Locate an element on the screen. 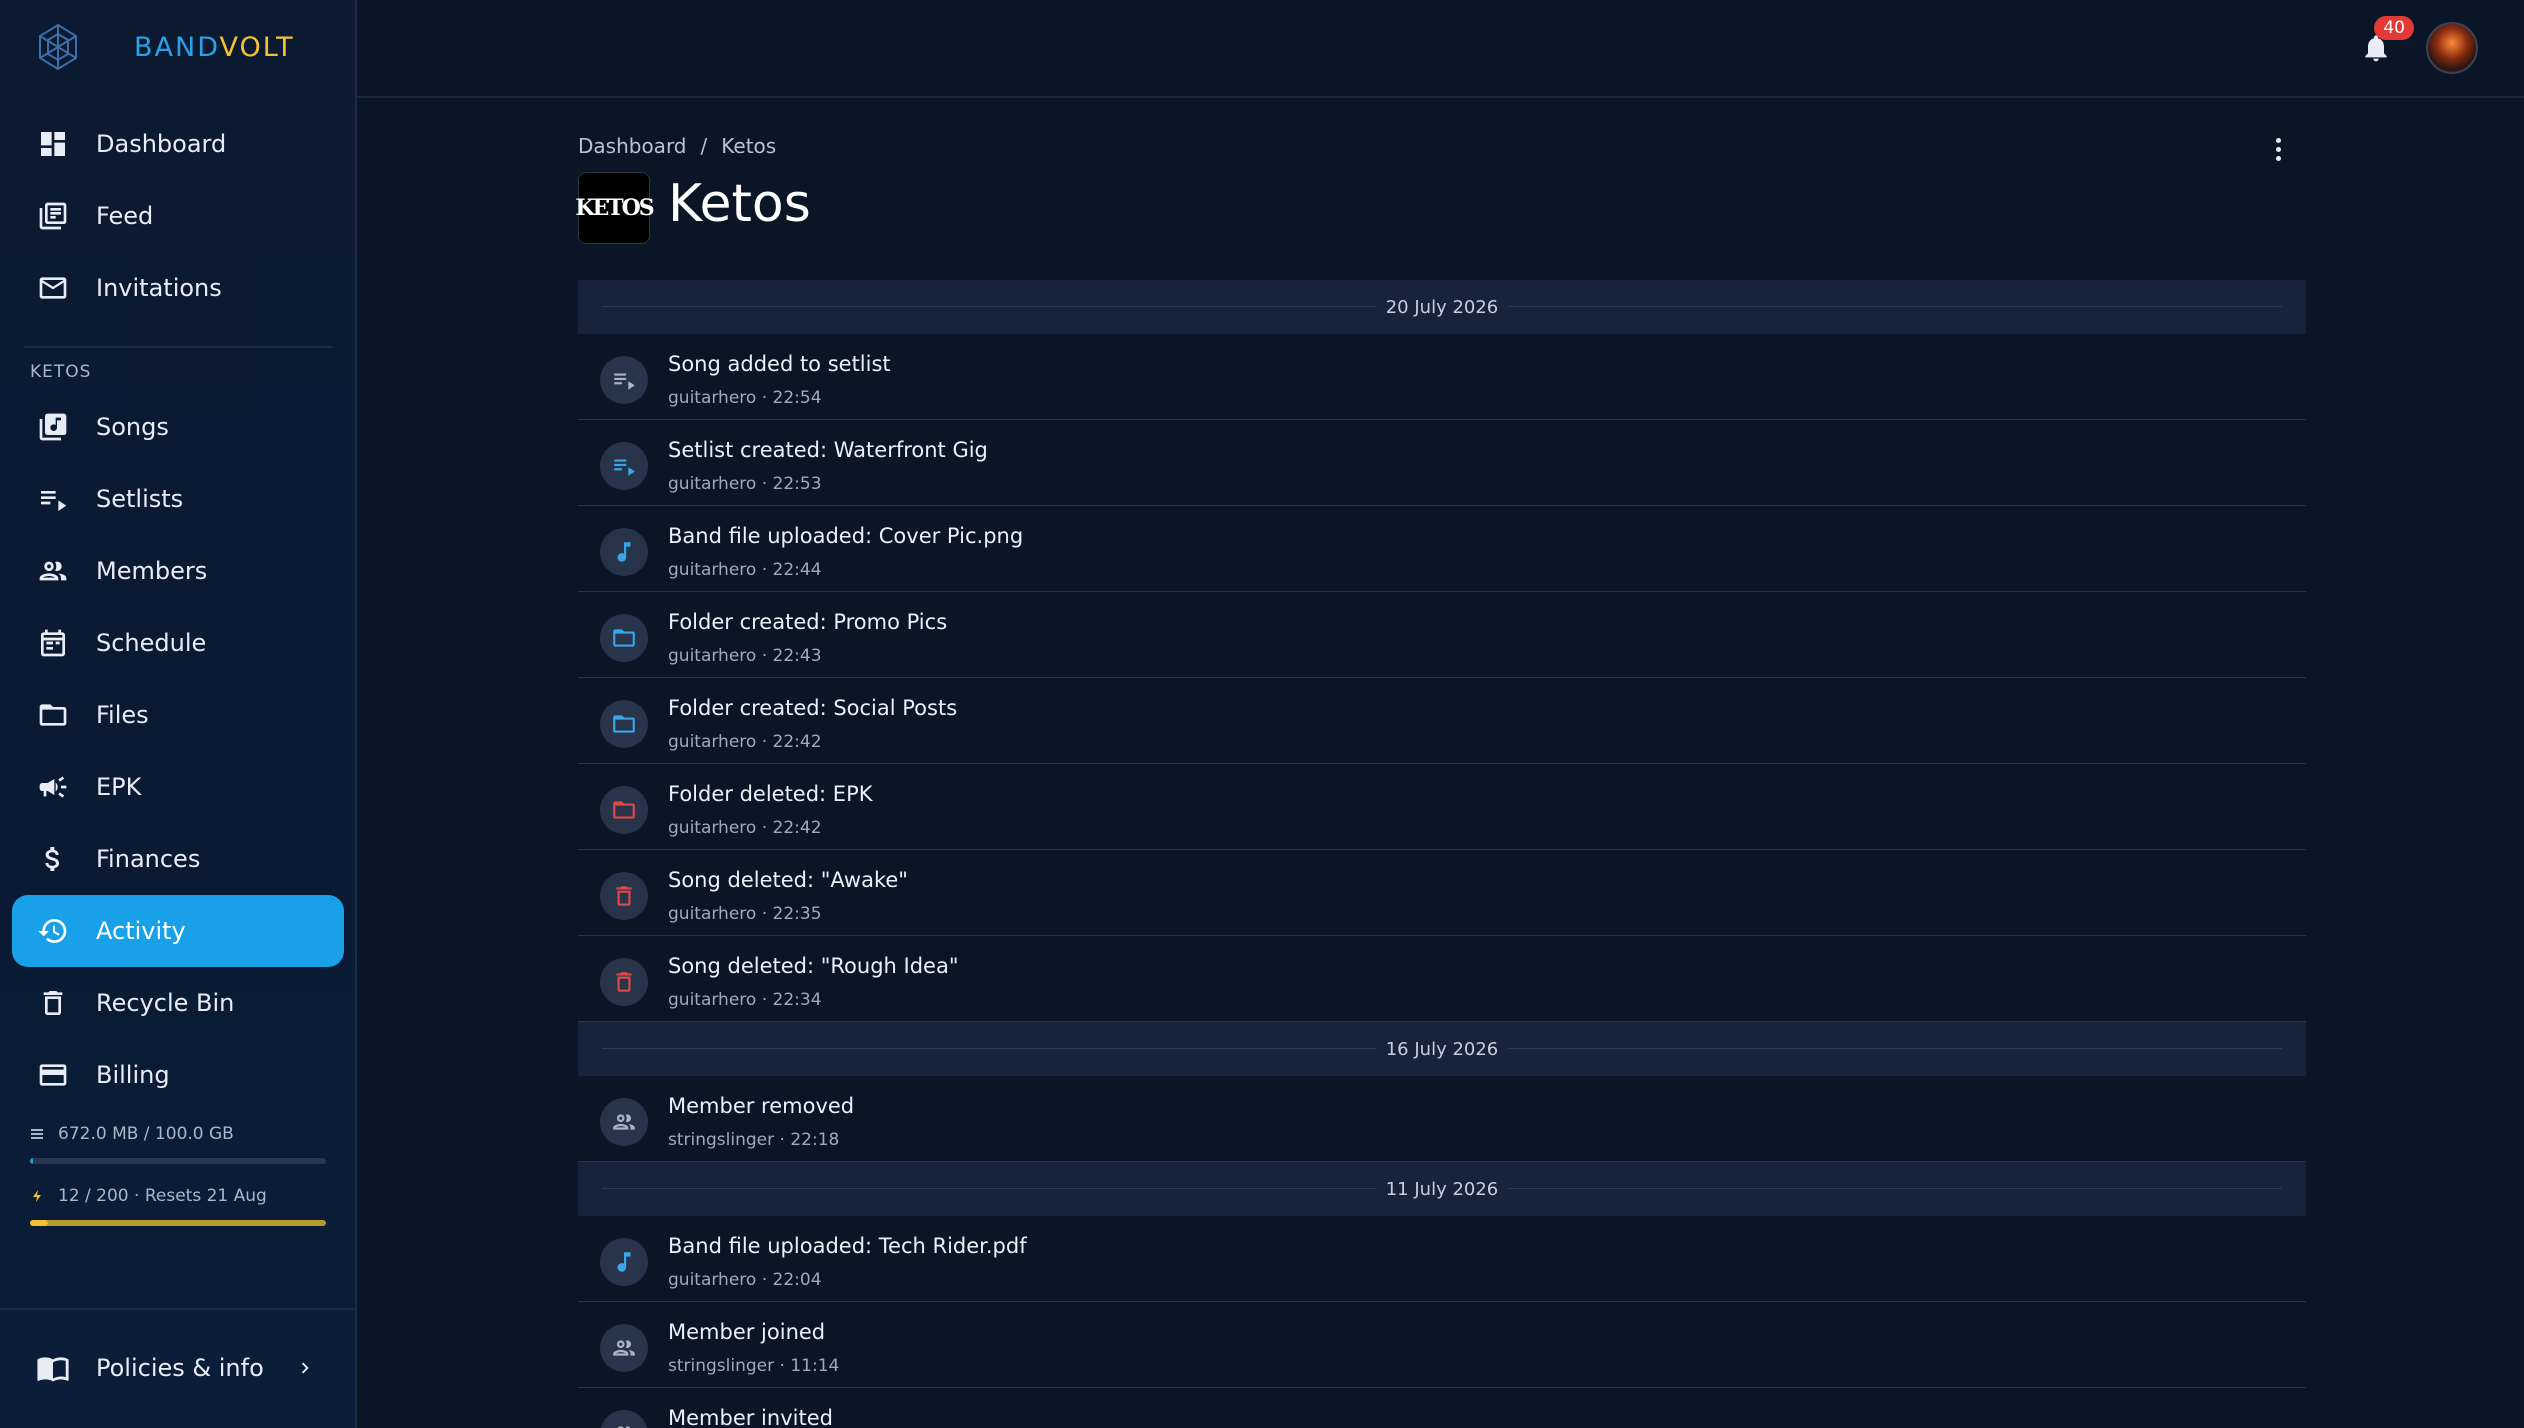 This screenshot has width=2524, height=1428. sidebar-item-label: Members is located at coordinates (152, 571).